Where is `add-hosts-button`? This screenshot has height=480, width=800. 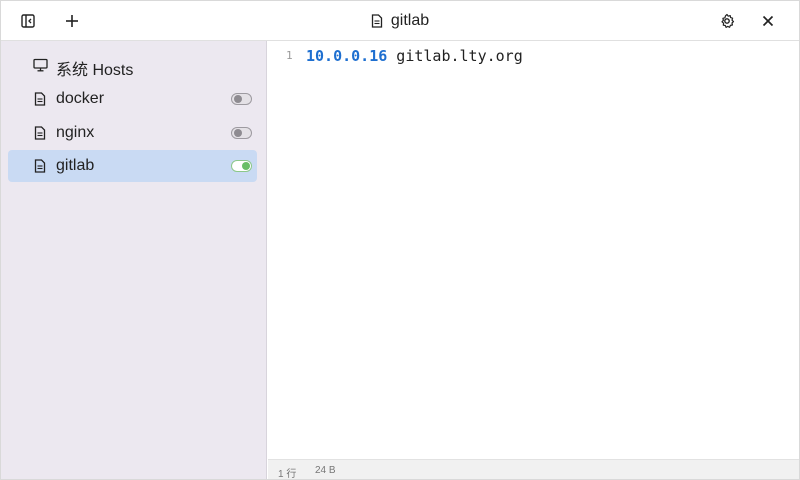 add-hosts-button is located at coordinates (72, 21).